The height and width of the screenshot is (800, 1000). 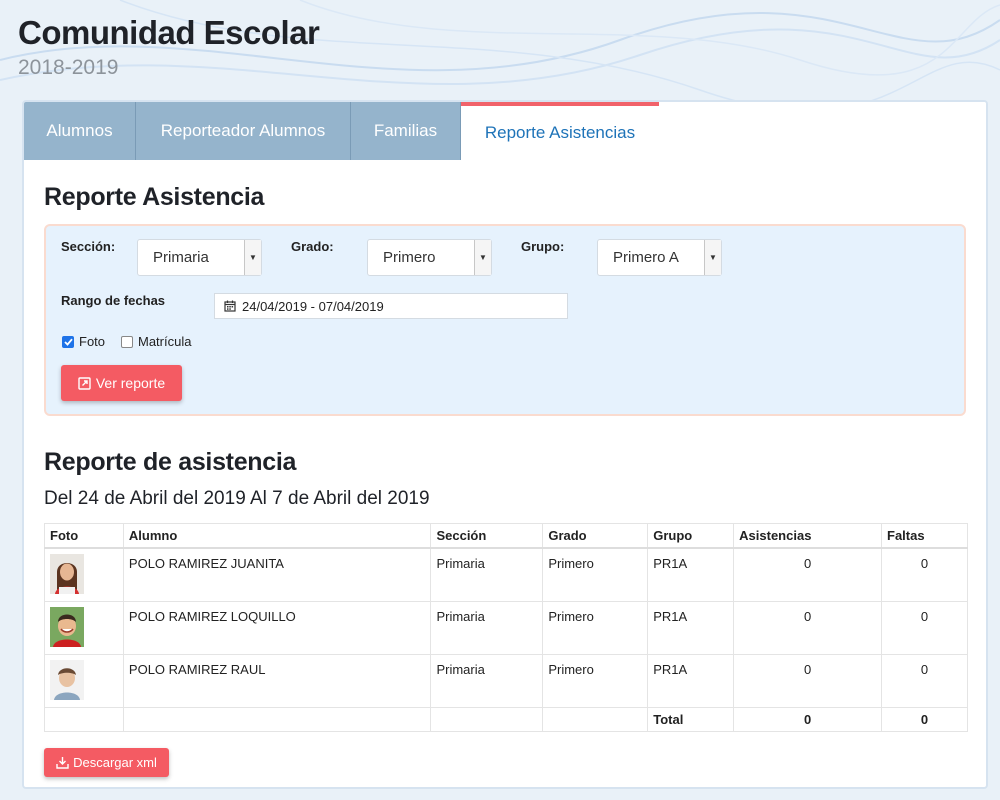 What do you see at coordinates (691, 719) in the screenshot?
I see `total-label: Total` at bounding box center [691, 719].